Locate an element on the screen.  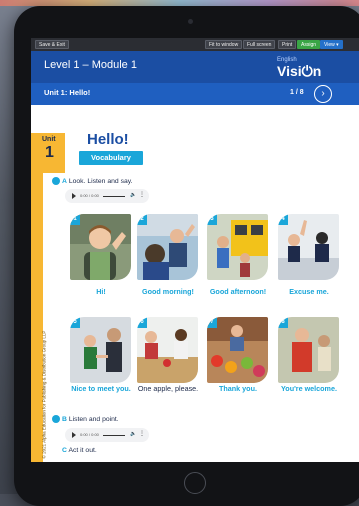
vocab-card-2: 2 is located at coordinates (167, 247).